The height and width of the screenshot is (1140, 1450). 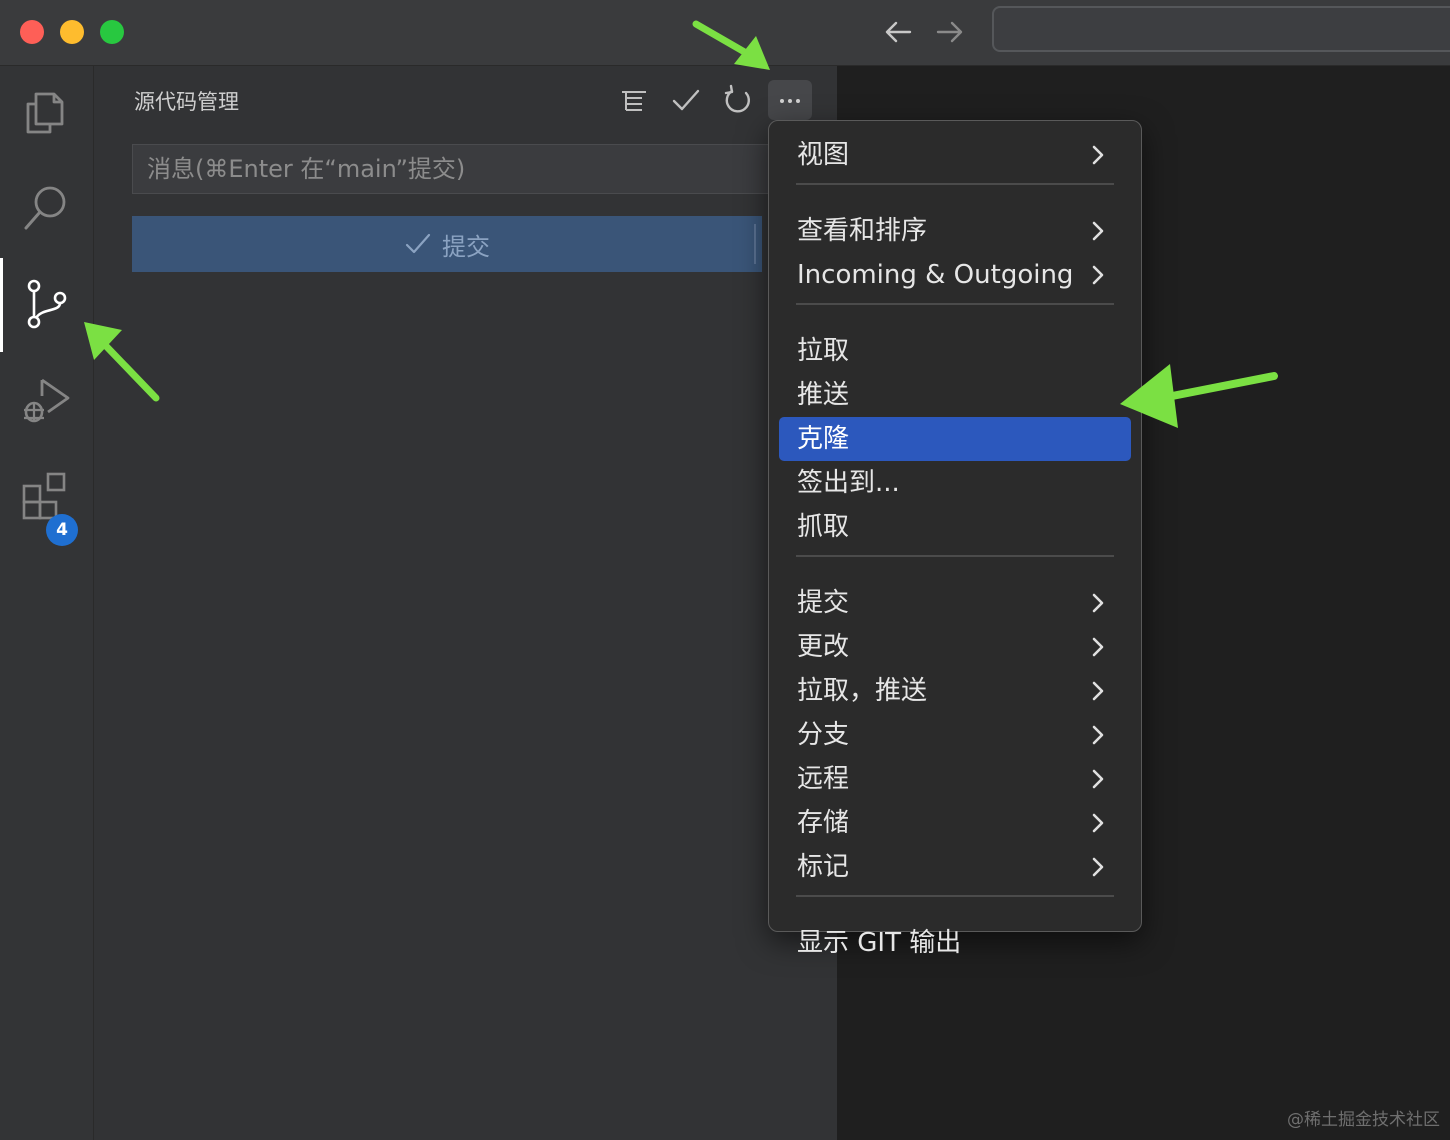 What do you see at coordinates (862, 691) in the screenshot?
I see `menu-item-label: 拉取，推送` at bounding box center [862, 691].